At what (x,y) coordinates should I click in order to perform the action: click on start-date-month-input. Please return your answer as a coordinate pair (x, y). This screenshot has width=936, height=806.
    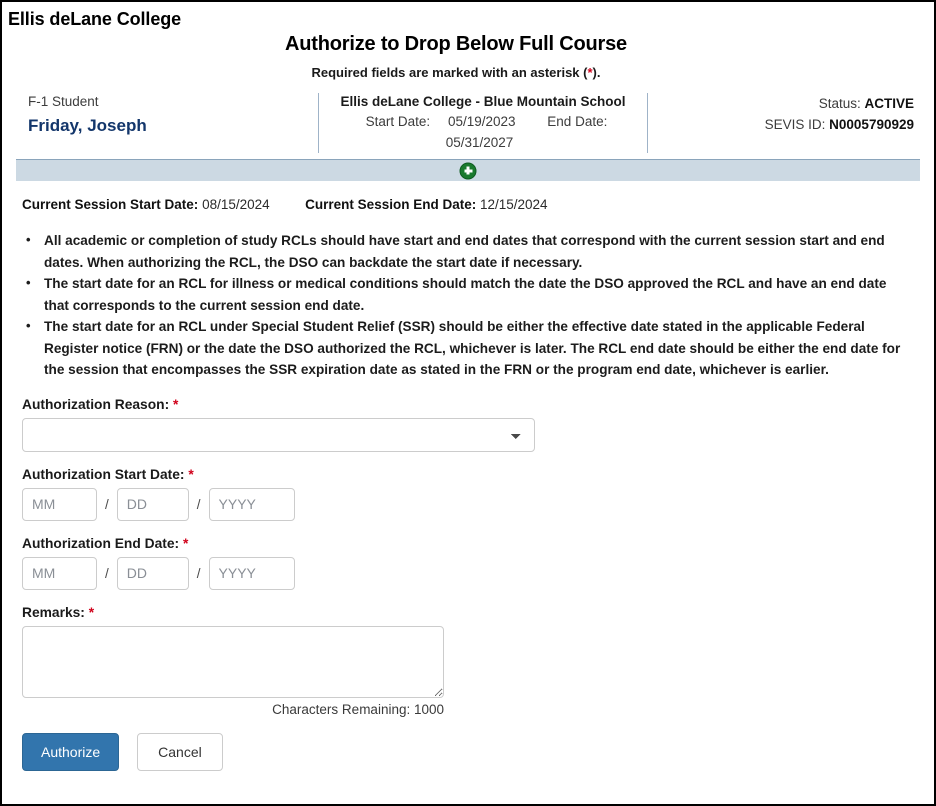
    Looking at the image, I should click on (59, 504).